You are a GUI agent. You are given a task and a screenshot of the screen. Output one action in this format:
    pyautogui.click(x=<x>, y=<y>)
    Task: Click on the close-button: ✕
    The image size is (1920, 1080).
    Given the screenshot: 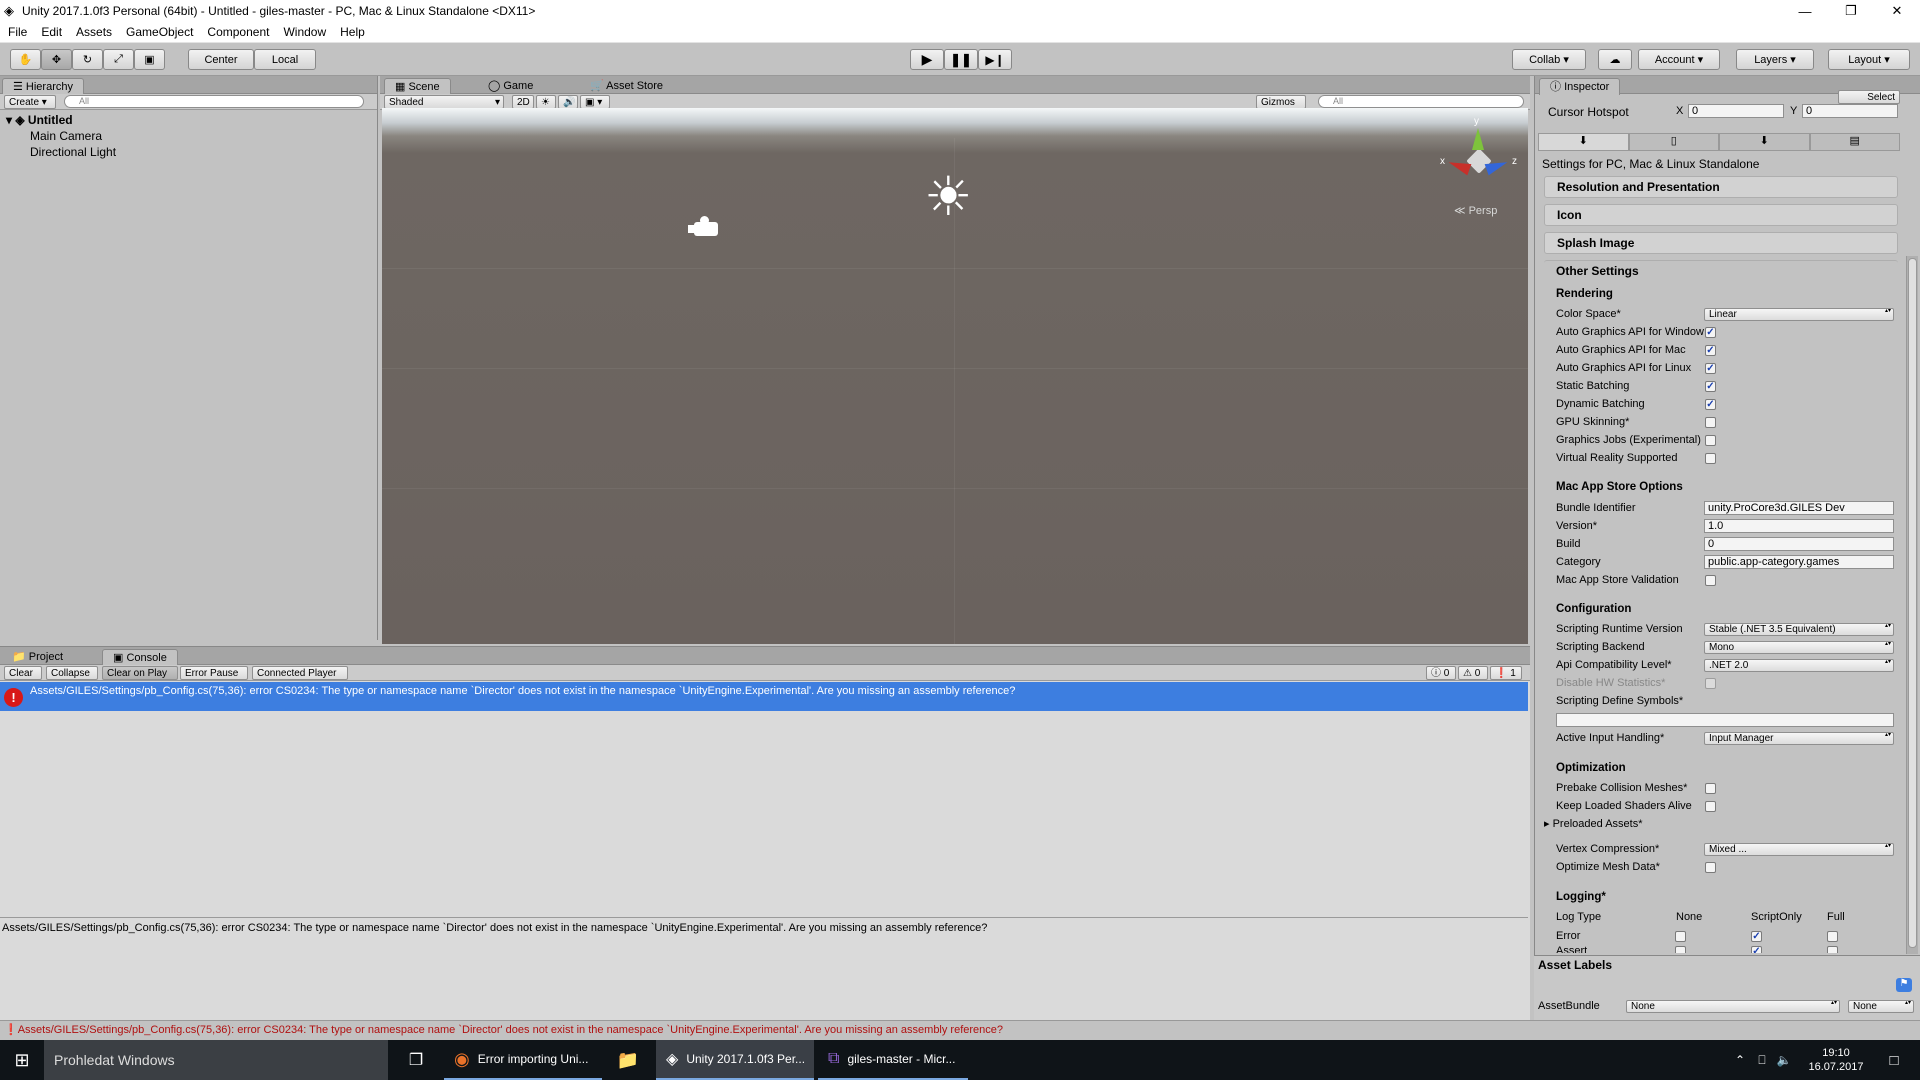 What is the action you would take?
    pyautogui.click(x=1897, y=11)
    